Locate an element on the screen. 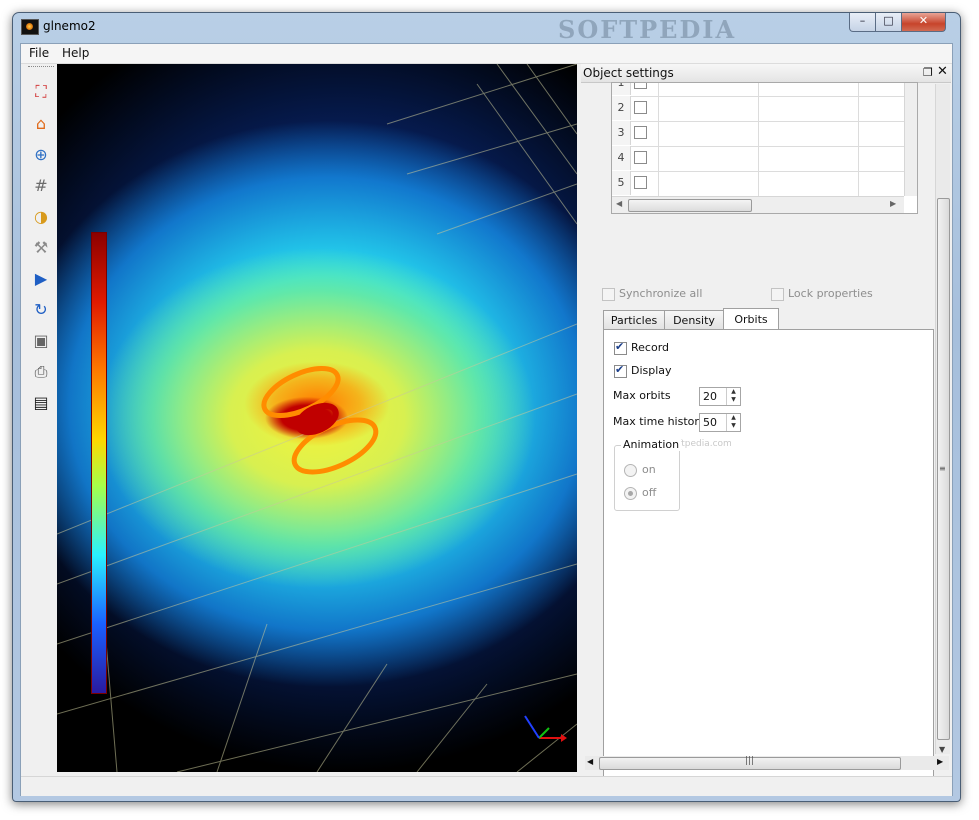 The image size is (979, 820). home-icon is located at coordinates (41, 124).